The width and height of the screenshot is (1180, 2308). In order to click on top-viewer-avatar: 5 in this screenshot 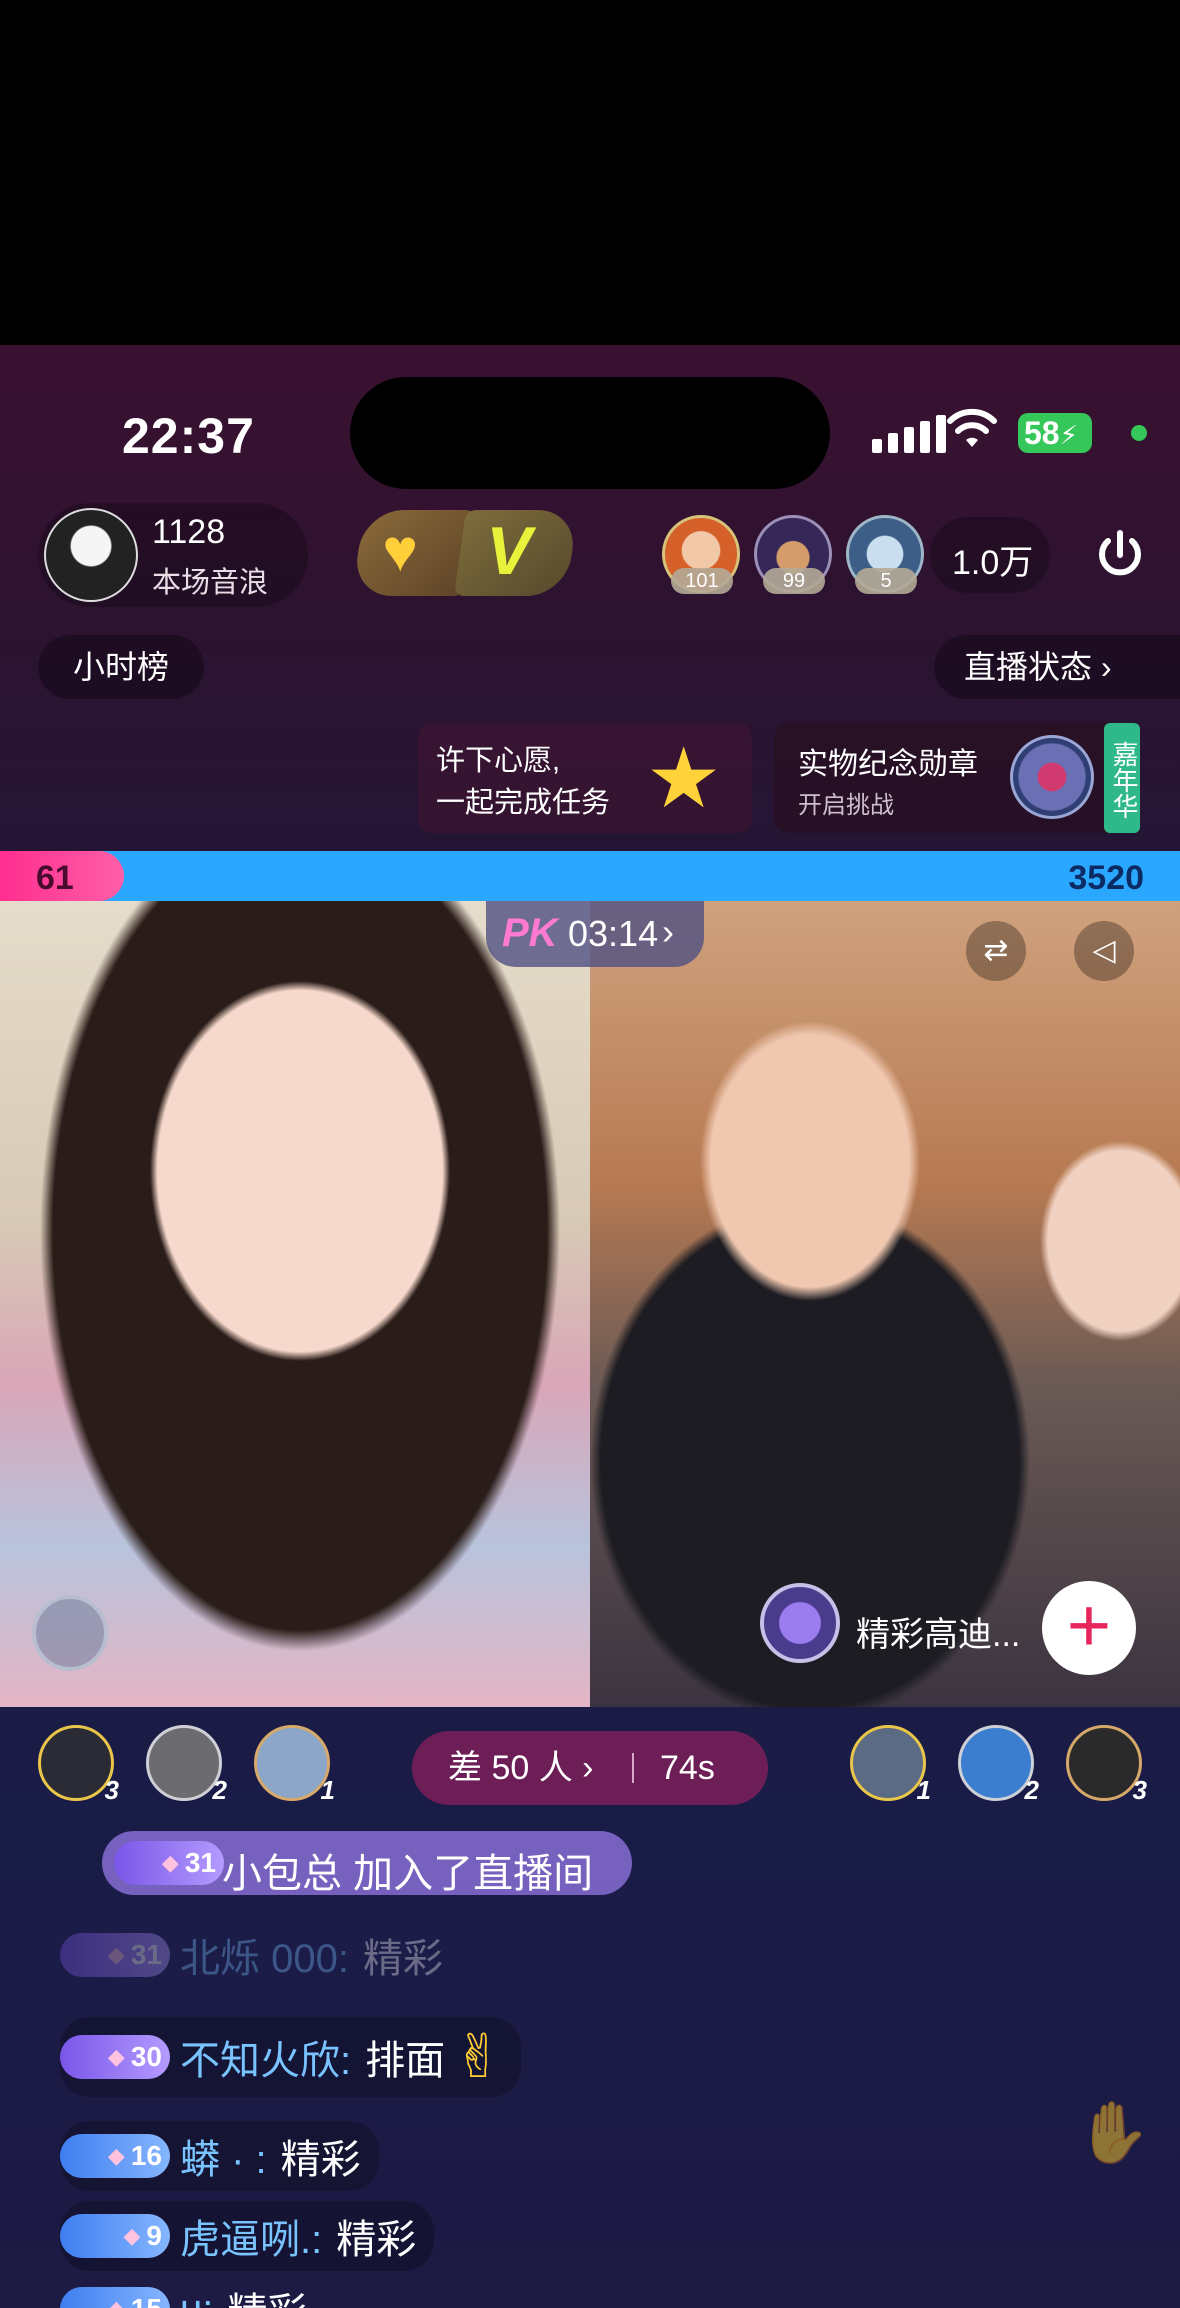, I will do `click(885, 554)`.